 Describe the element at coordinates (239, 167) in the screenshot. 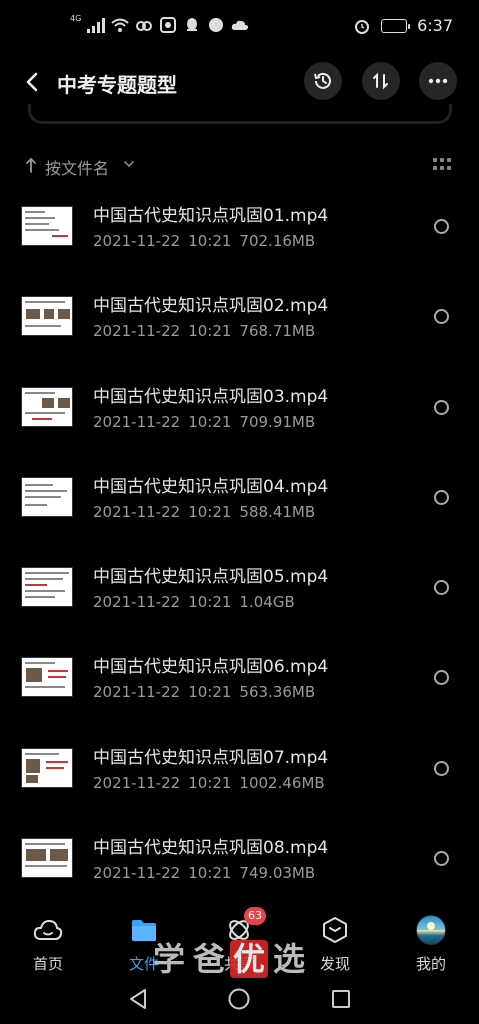

I see `sort-row: 按文件名` at that location.